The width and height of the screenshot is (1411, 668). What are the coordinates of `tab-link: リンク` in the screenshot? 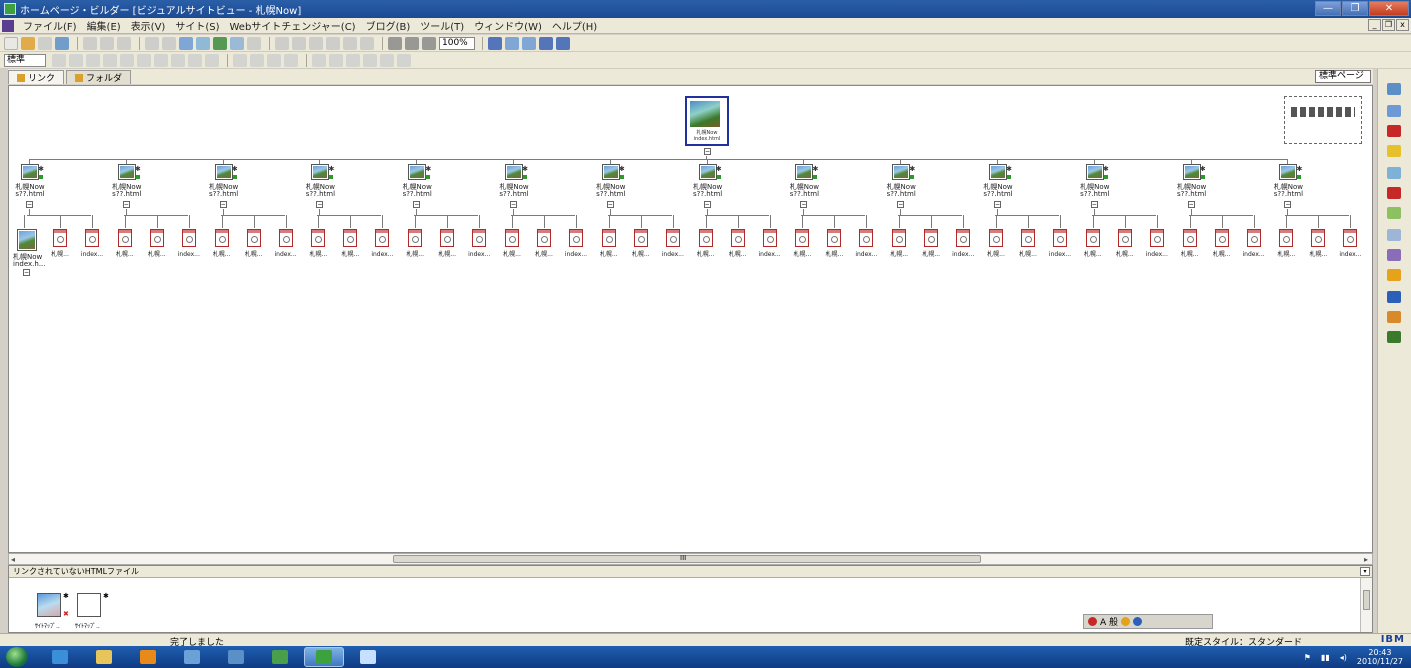 It's located at (36, 77).